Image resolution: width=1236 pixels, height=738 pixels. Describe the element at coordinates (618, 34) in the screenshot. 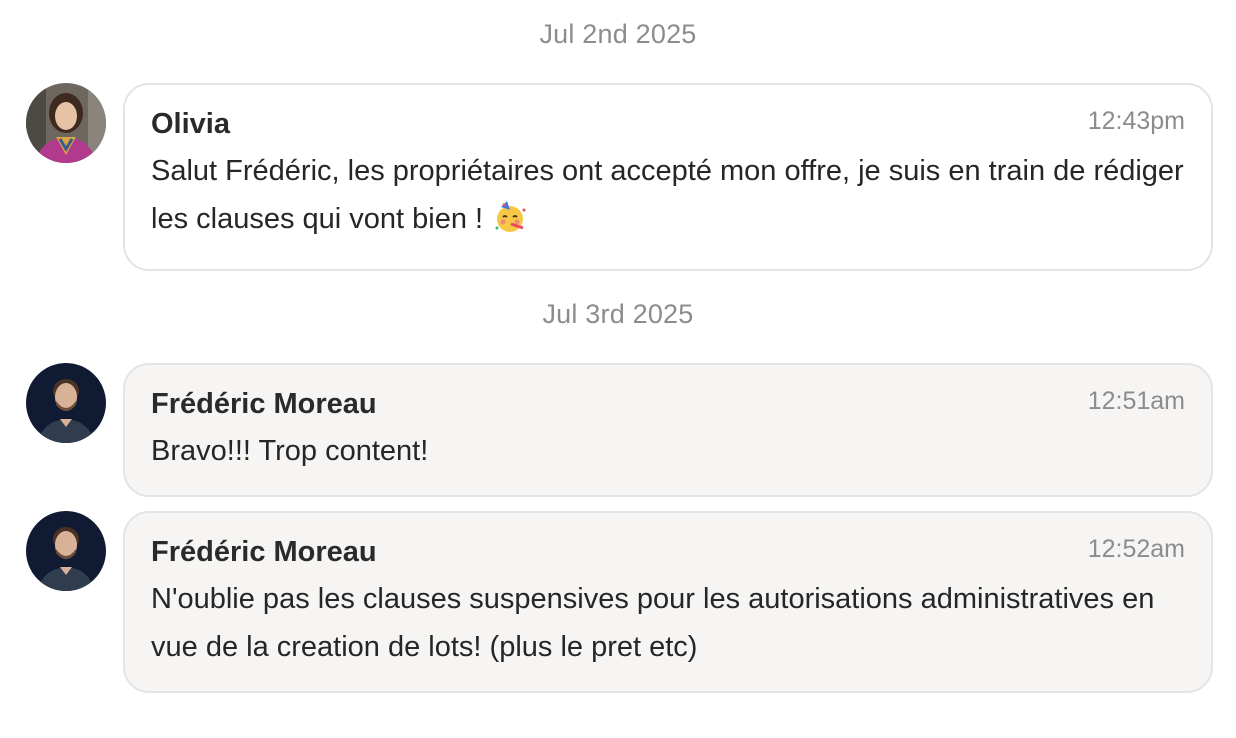

I see `date-separator: Jul 2nd 2025` at that location.